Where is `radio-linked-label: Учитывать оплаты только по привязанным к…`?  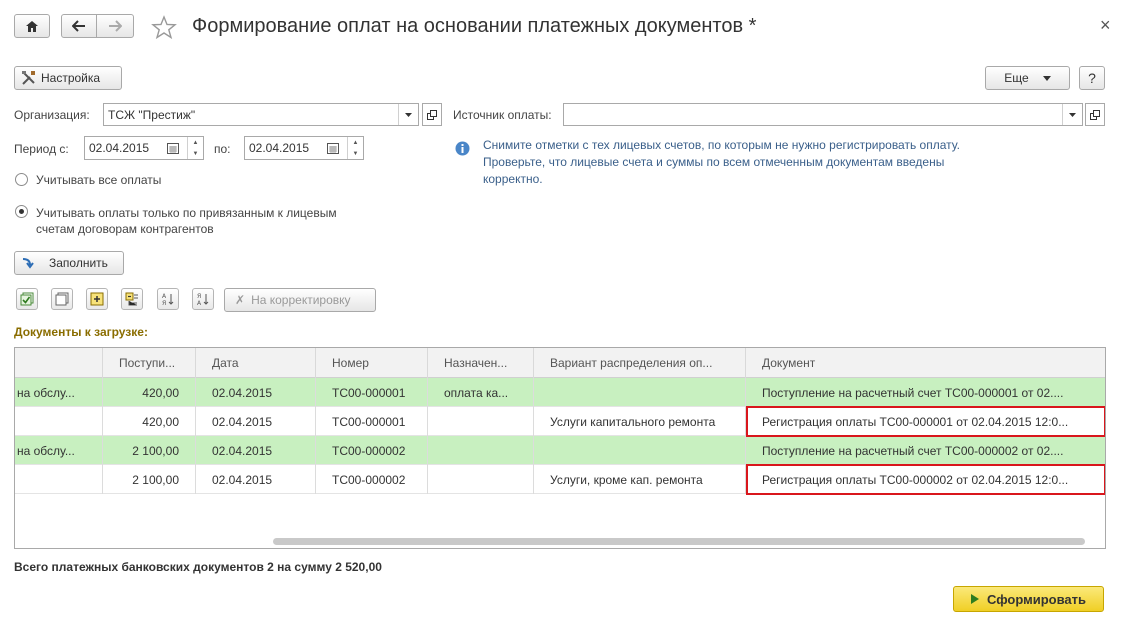
radio-linked-label: Учитывать оплаты только по привязанным к… is located at coordinates (186, 221).